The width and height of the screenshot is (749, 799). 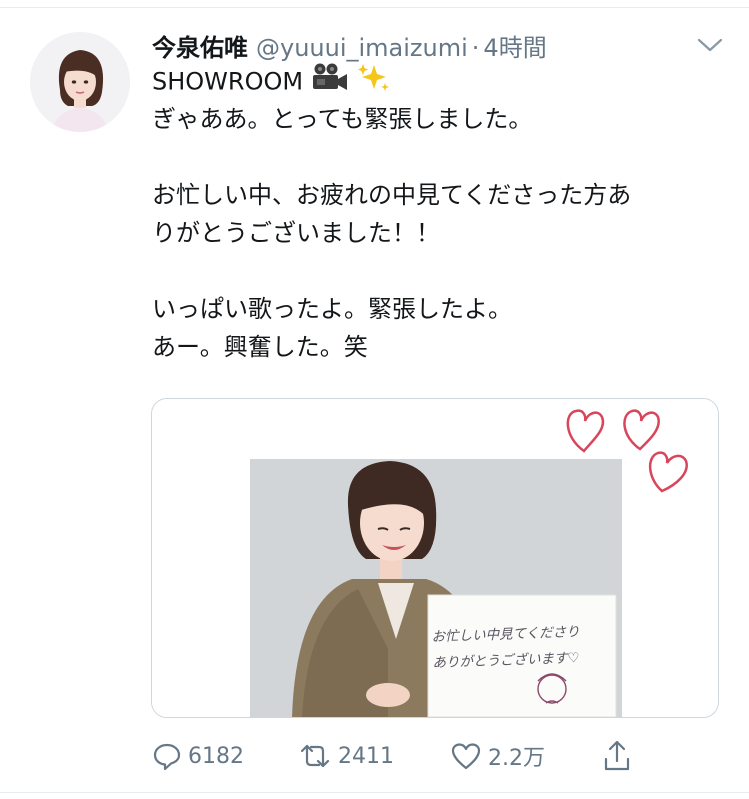 What do you see at coordinates (442, 81) in the screenshot?
I see `tweet-text-line-1: SHOWROOM` at bounding box center [442, 81].